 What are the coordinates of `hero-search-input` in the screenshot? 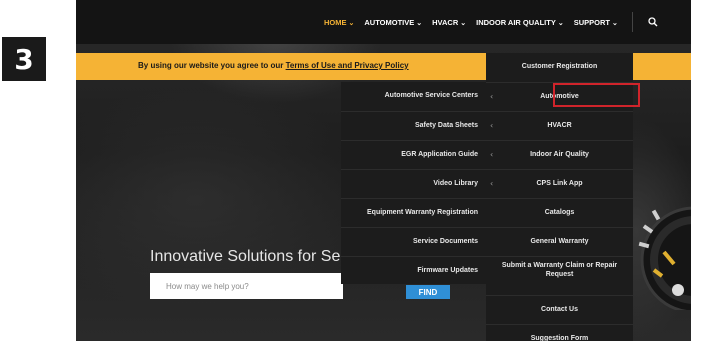 It's located at (246, 286).